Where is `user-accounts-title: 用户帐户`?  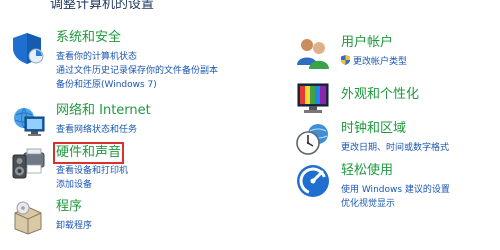 user-accounts-title: 用户帐户 is located at coordinates (367, 43).